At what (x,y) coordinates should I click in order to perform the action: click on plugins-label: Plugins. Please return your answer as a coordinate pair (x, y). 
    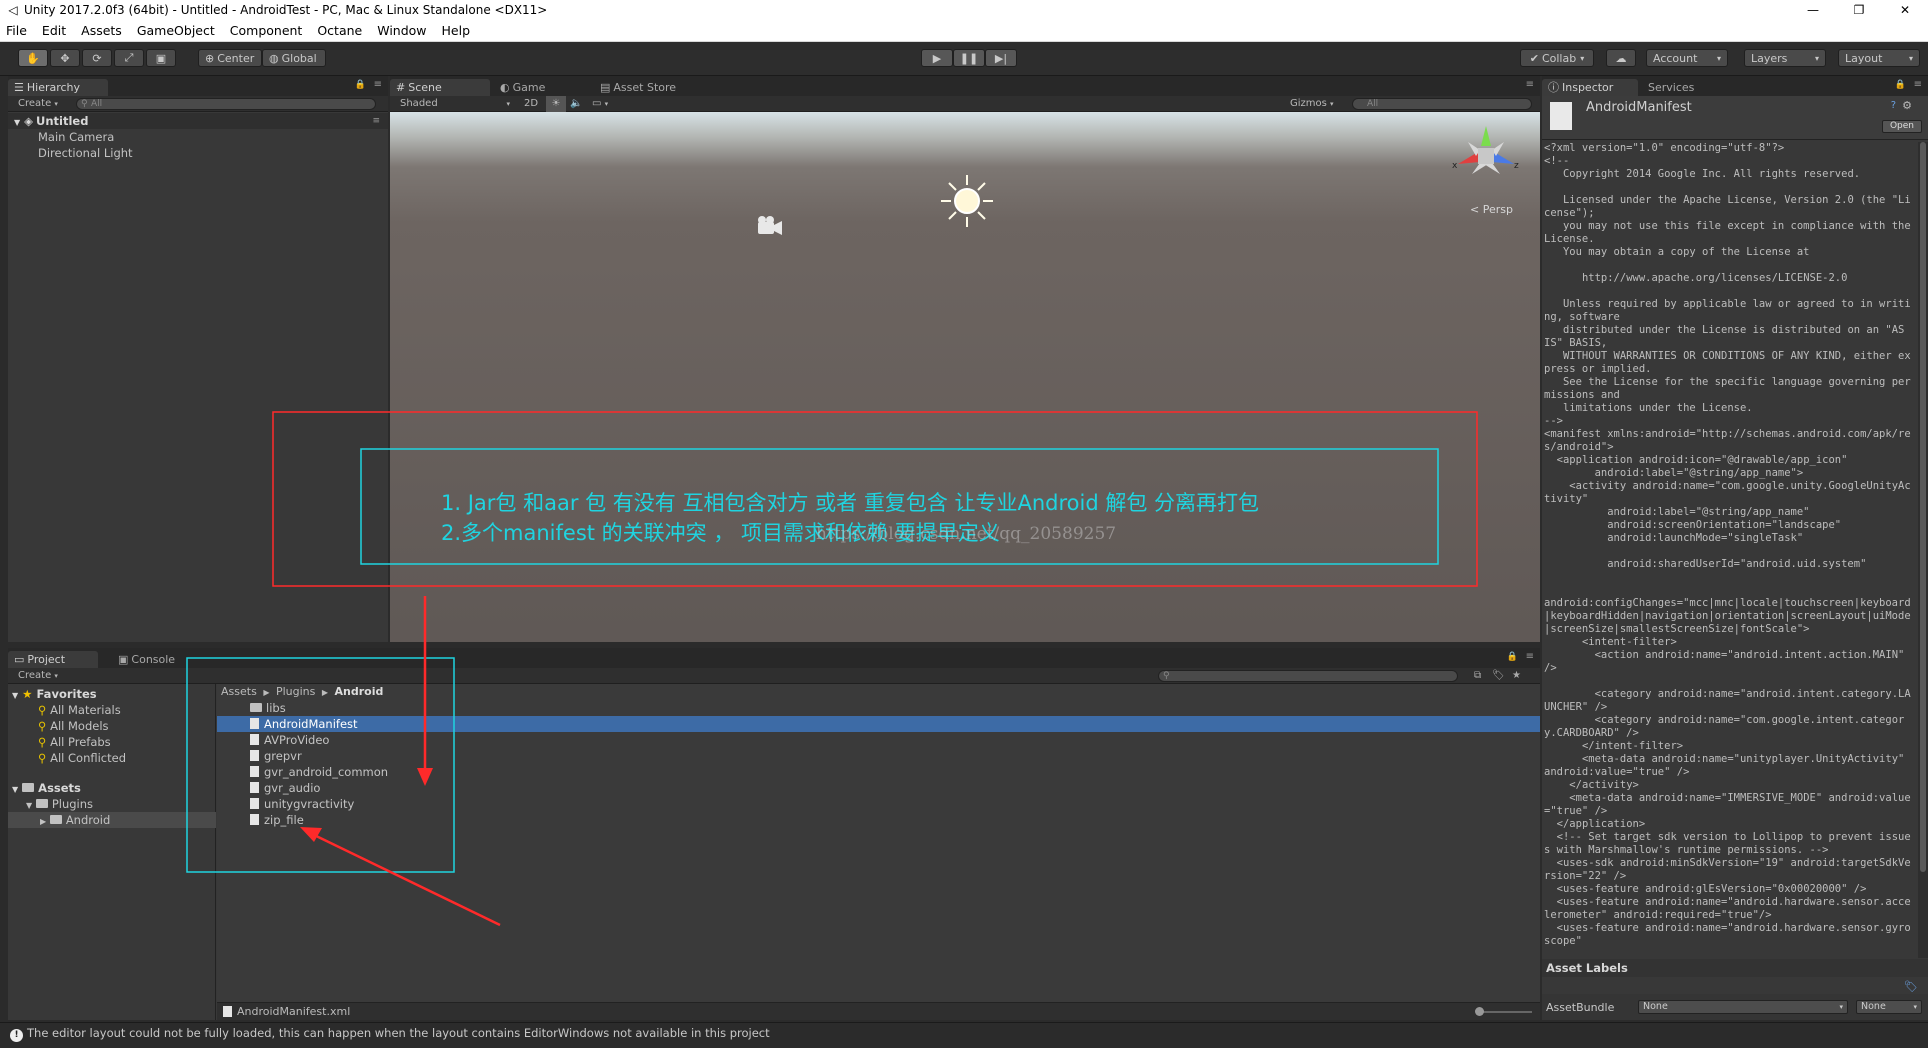
    Looking at the image, I should click on (72, 804).